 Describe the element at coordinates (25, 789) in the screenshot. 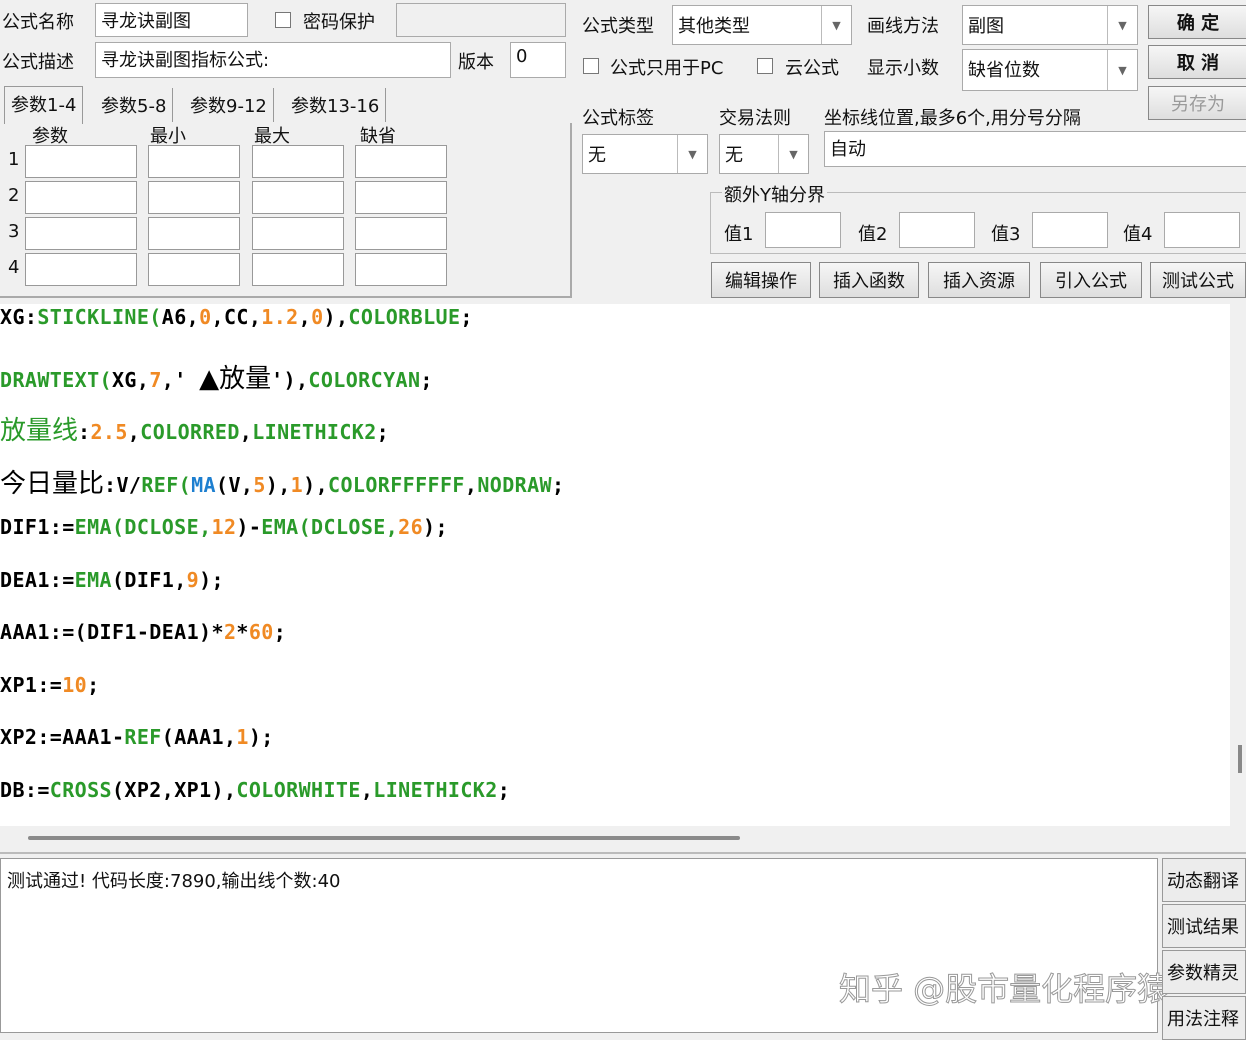

I see `code-token: DB:=` at that location.